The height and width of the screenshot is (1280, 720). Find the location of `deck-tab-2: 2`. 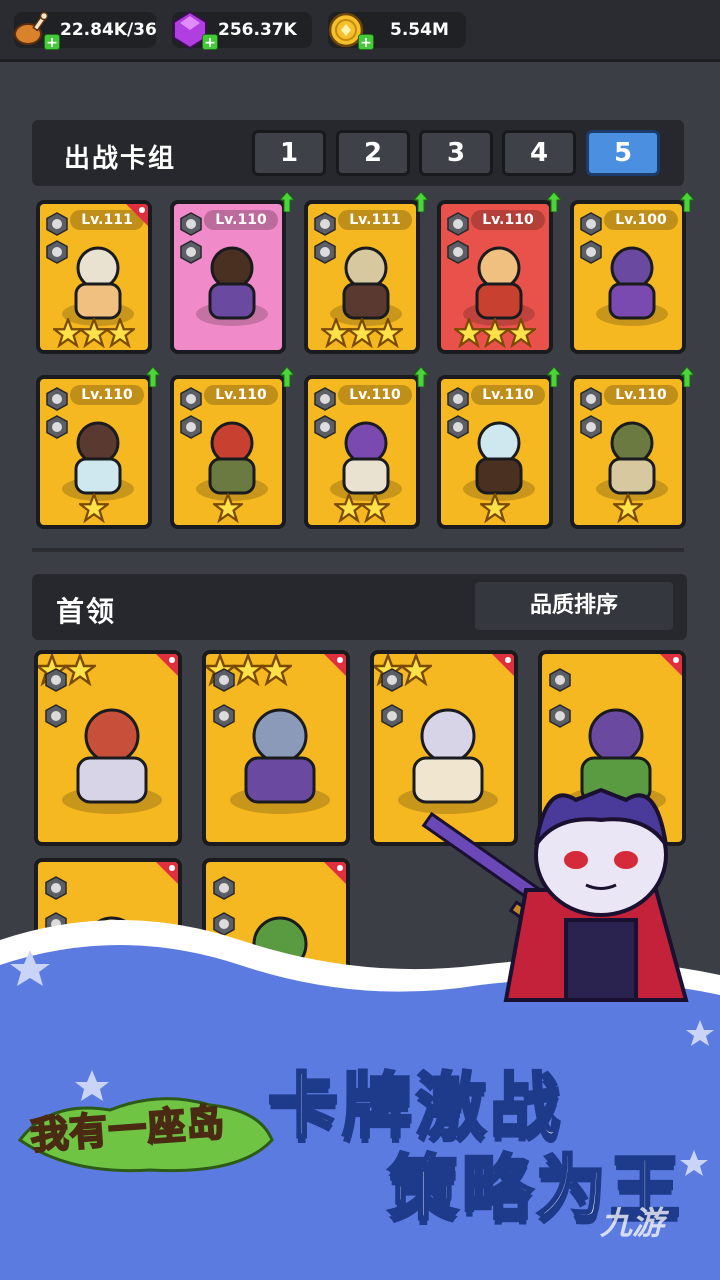

deck-tab-2: 2 is located at coordinates (373, 153).